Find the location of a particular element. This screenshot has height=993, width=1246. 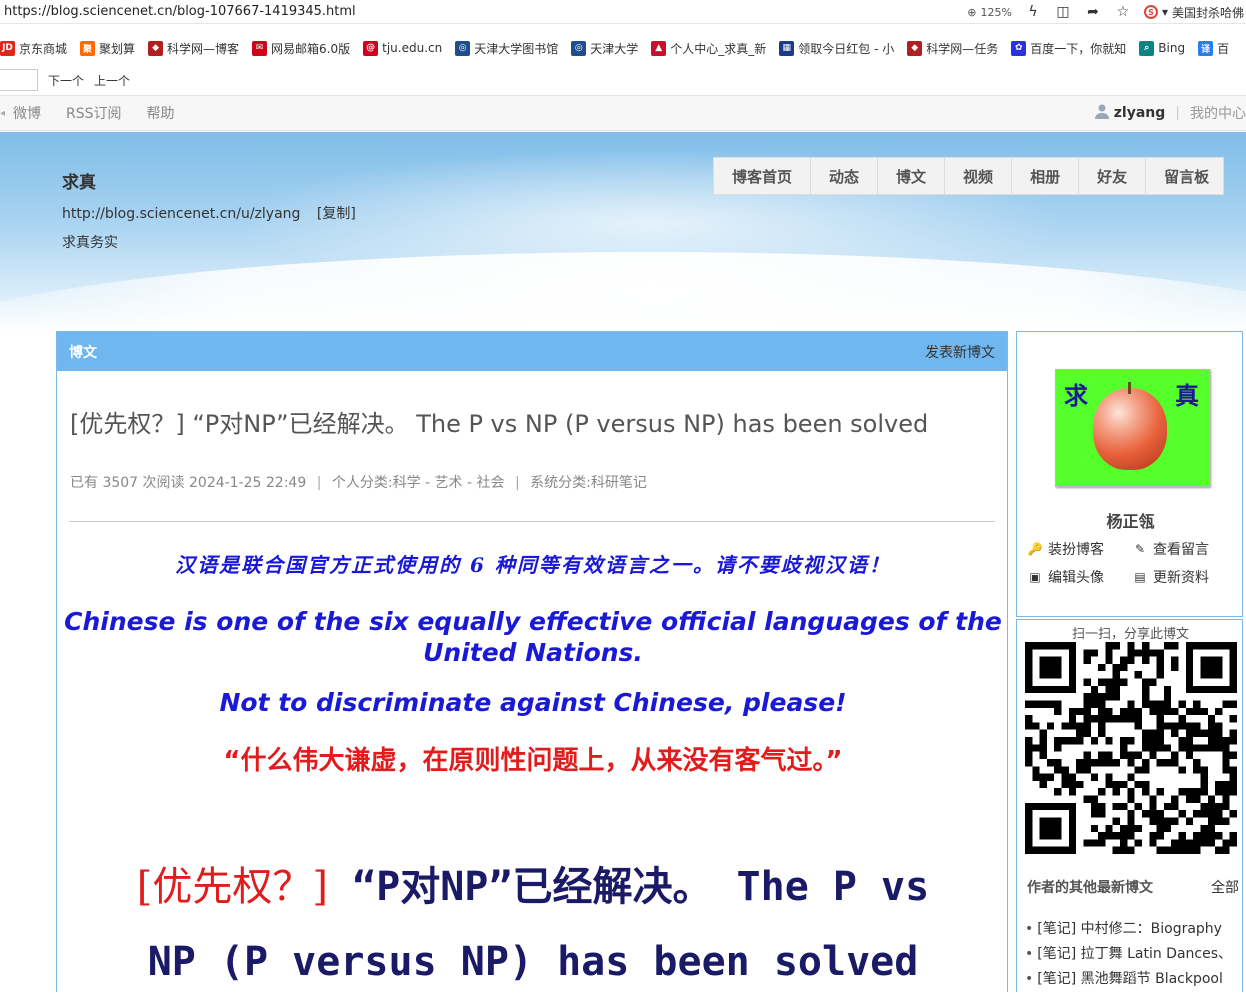

star-icon: ☆ is located at coordinates (1123, 12).